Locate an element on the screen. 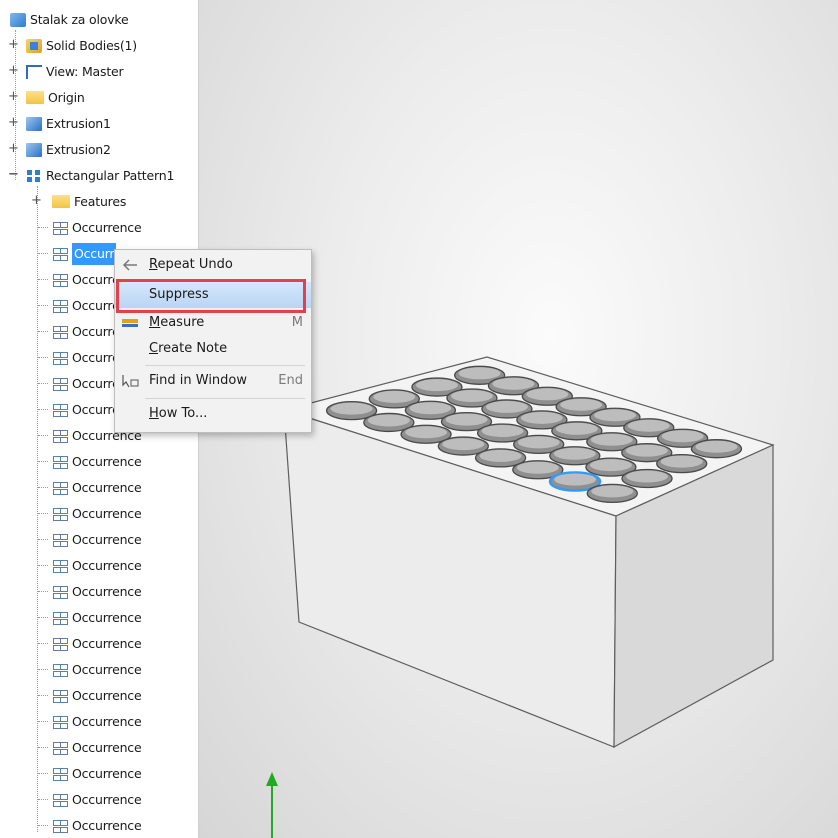 The image size is (838, 838). browser-item-solid-bodies: Solid Bodies(1) is located at coordinates (81, 45).